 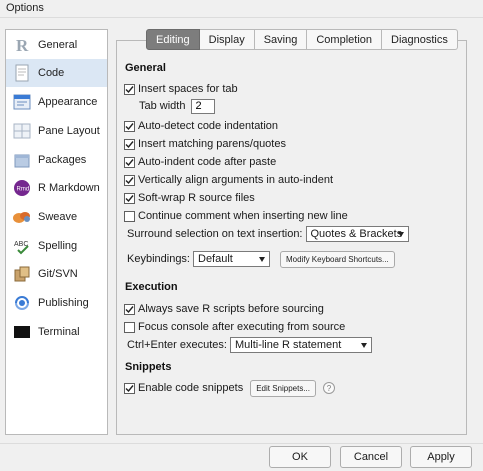 What do you see at coordinates (63, 303) in the screenshot?
I see `sidebar-item-label: Publishing` at bounding box center [63, 303].